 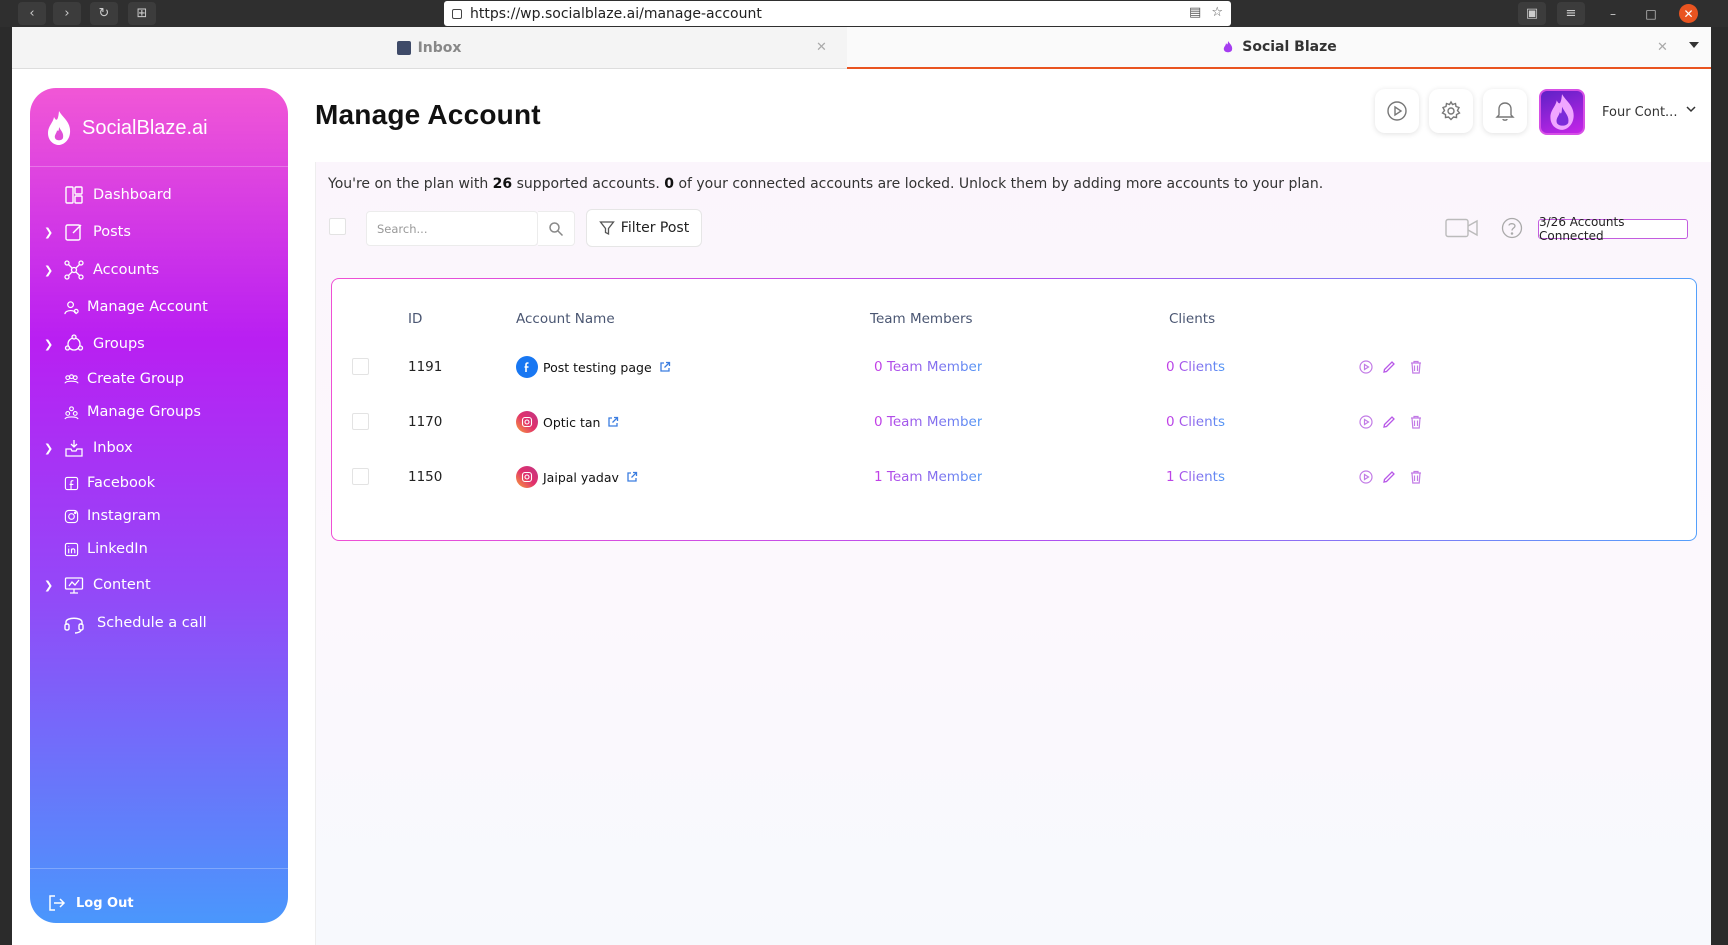 I want to click on account-name-cell: Jaipal yadav, so click(x=577, y=477).